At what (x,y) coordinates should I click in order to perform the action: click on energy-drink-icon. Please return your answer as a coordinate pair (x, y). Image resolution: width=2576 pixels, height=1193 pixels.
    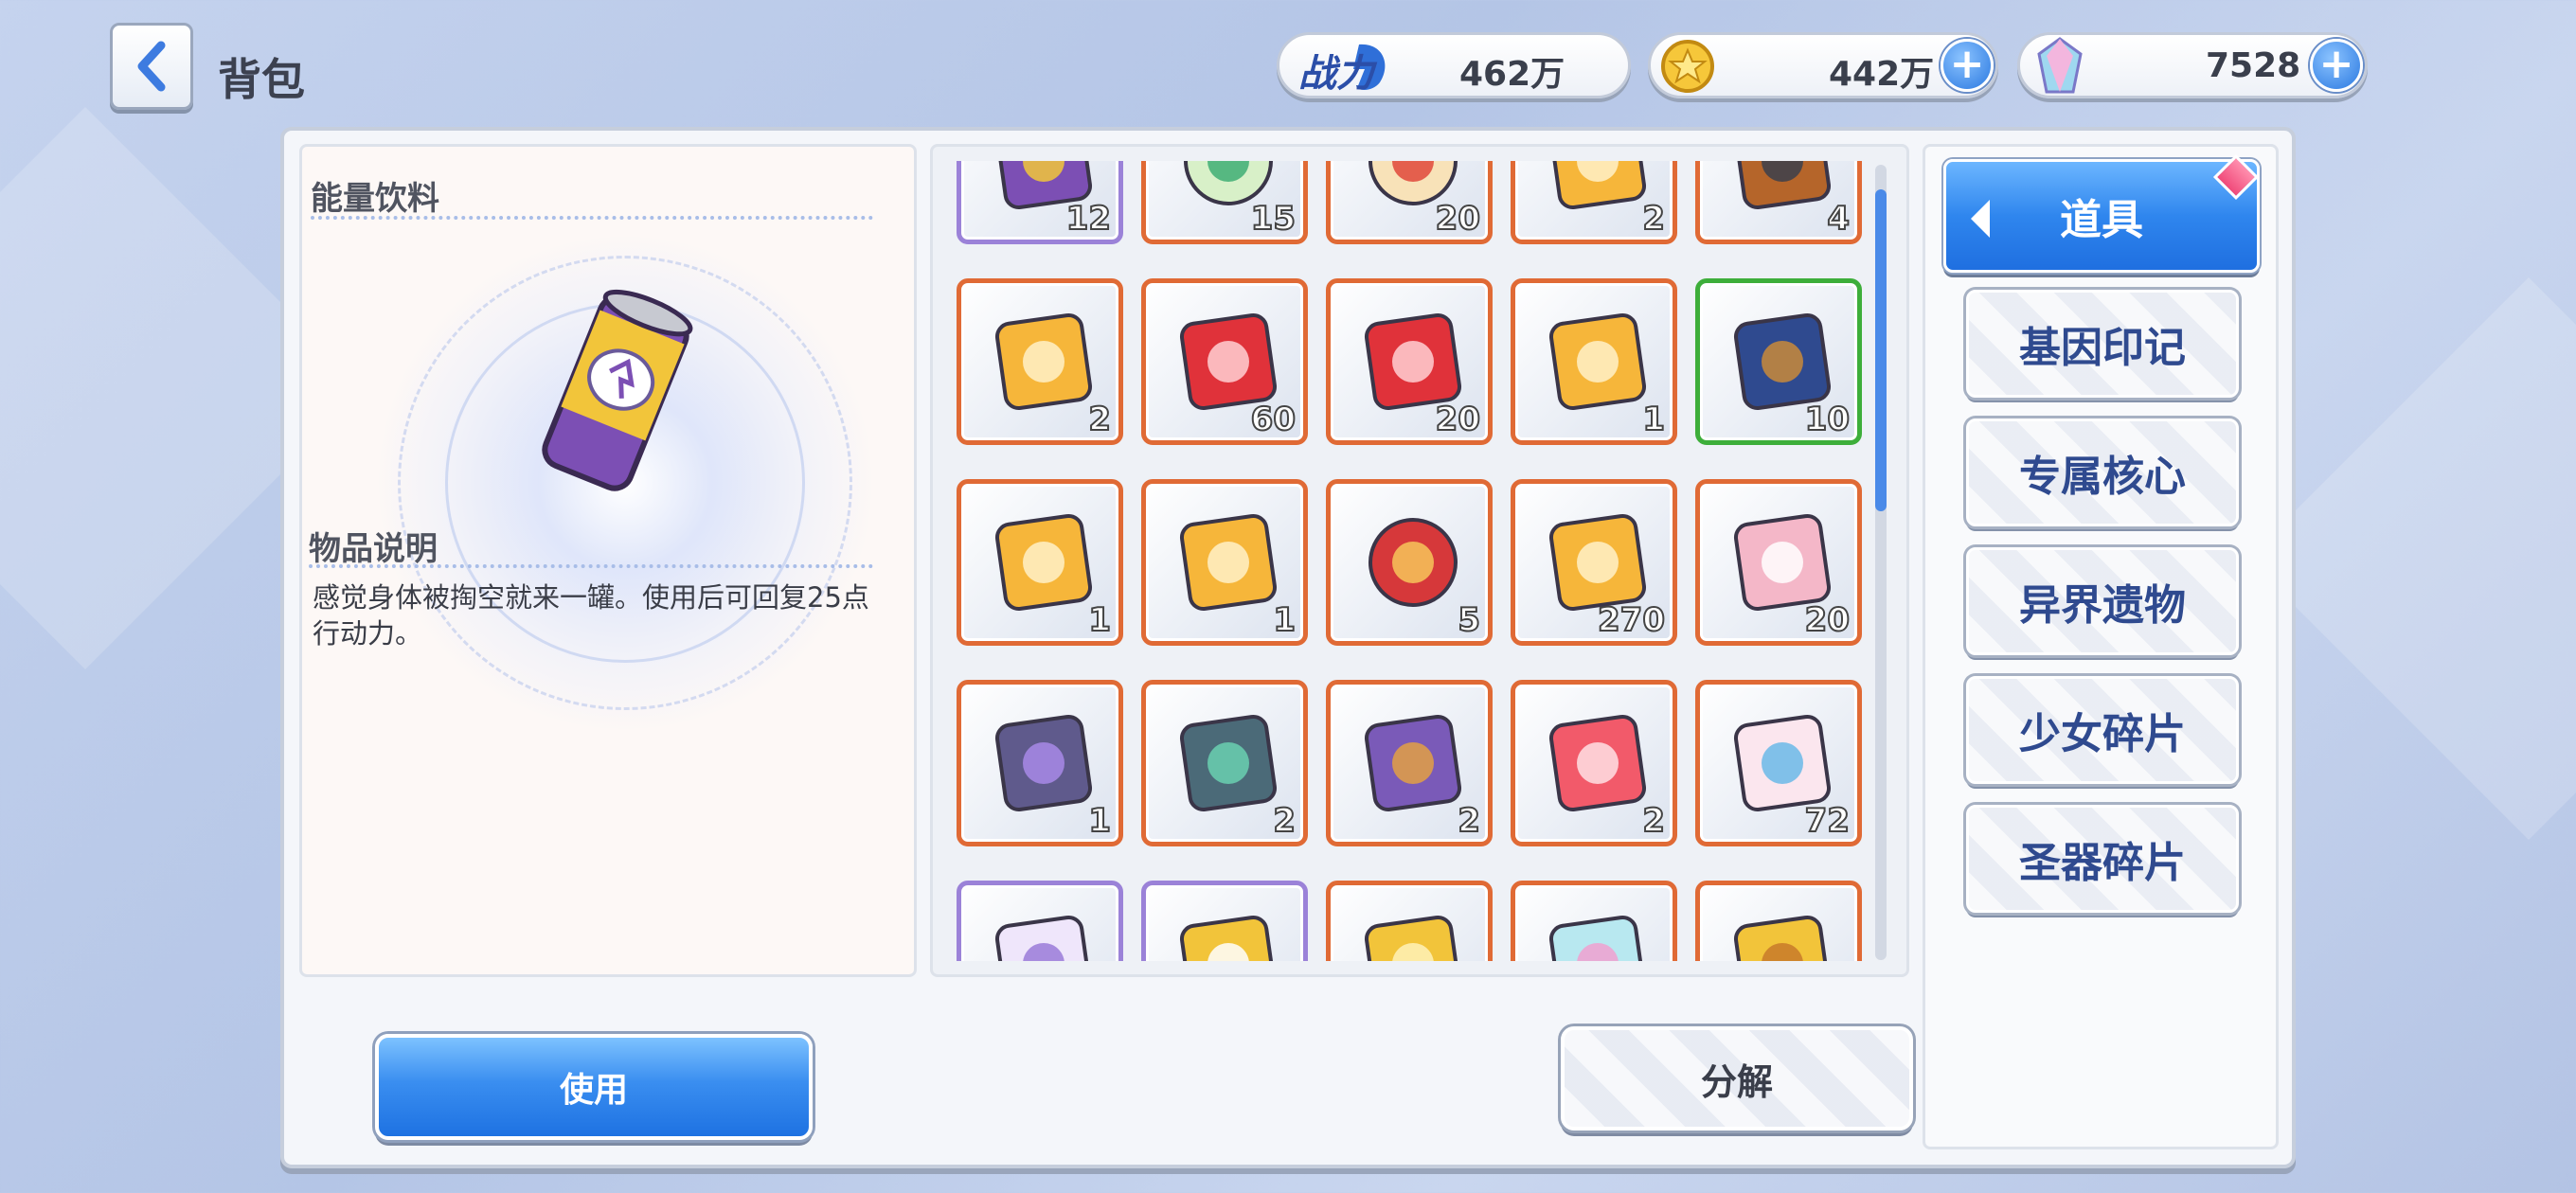
    Looking at the image, I should click on (617, 390).